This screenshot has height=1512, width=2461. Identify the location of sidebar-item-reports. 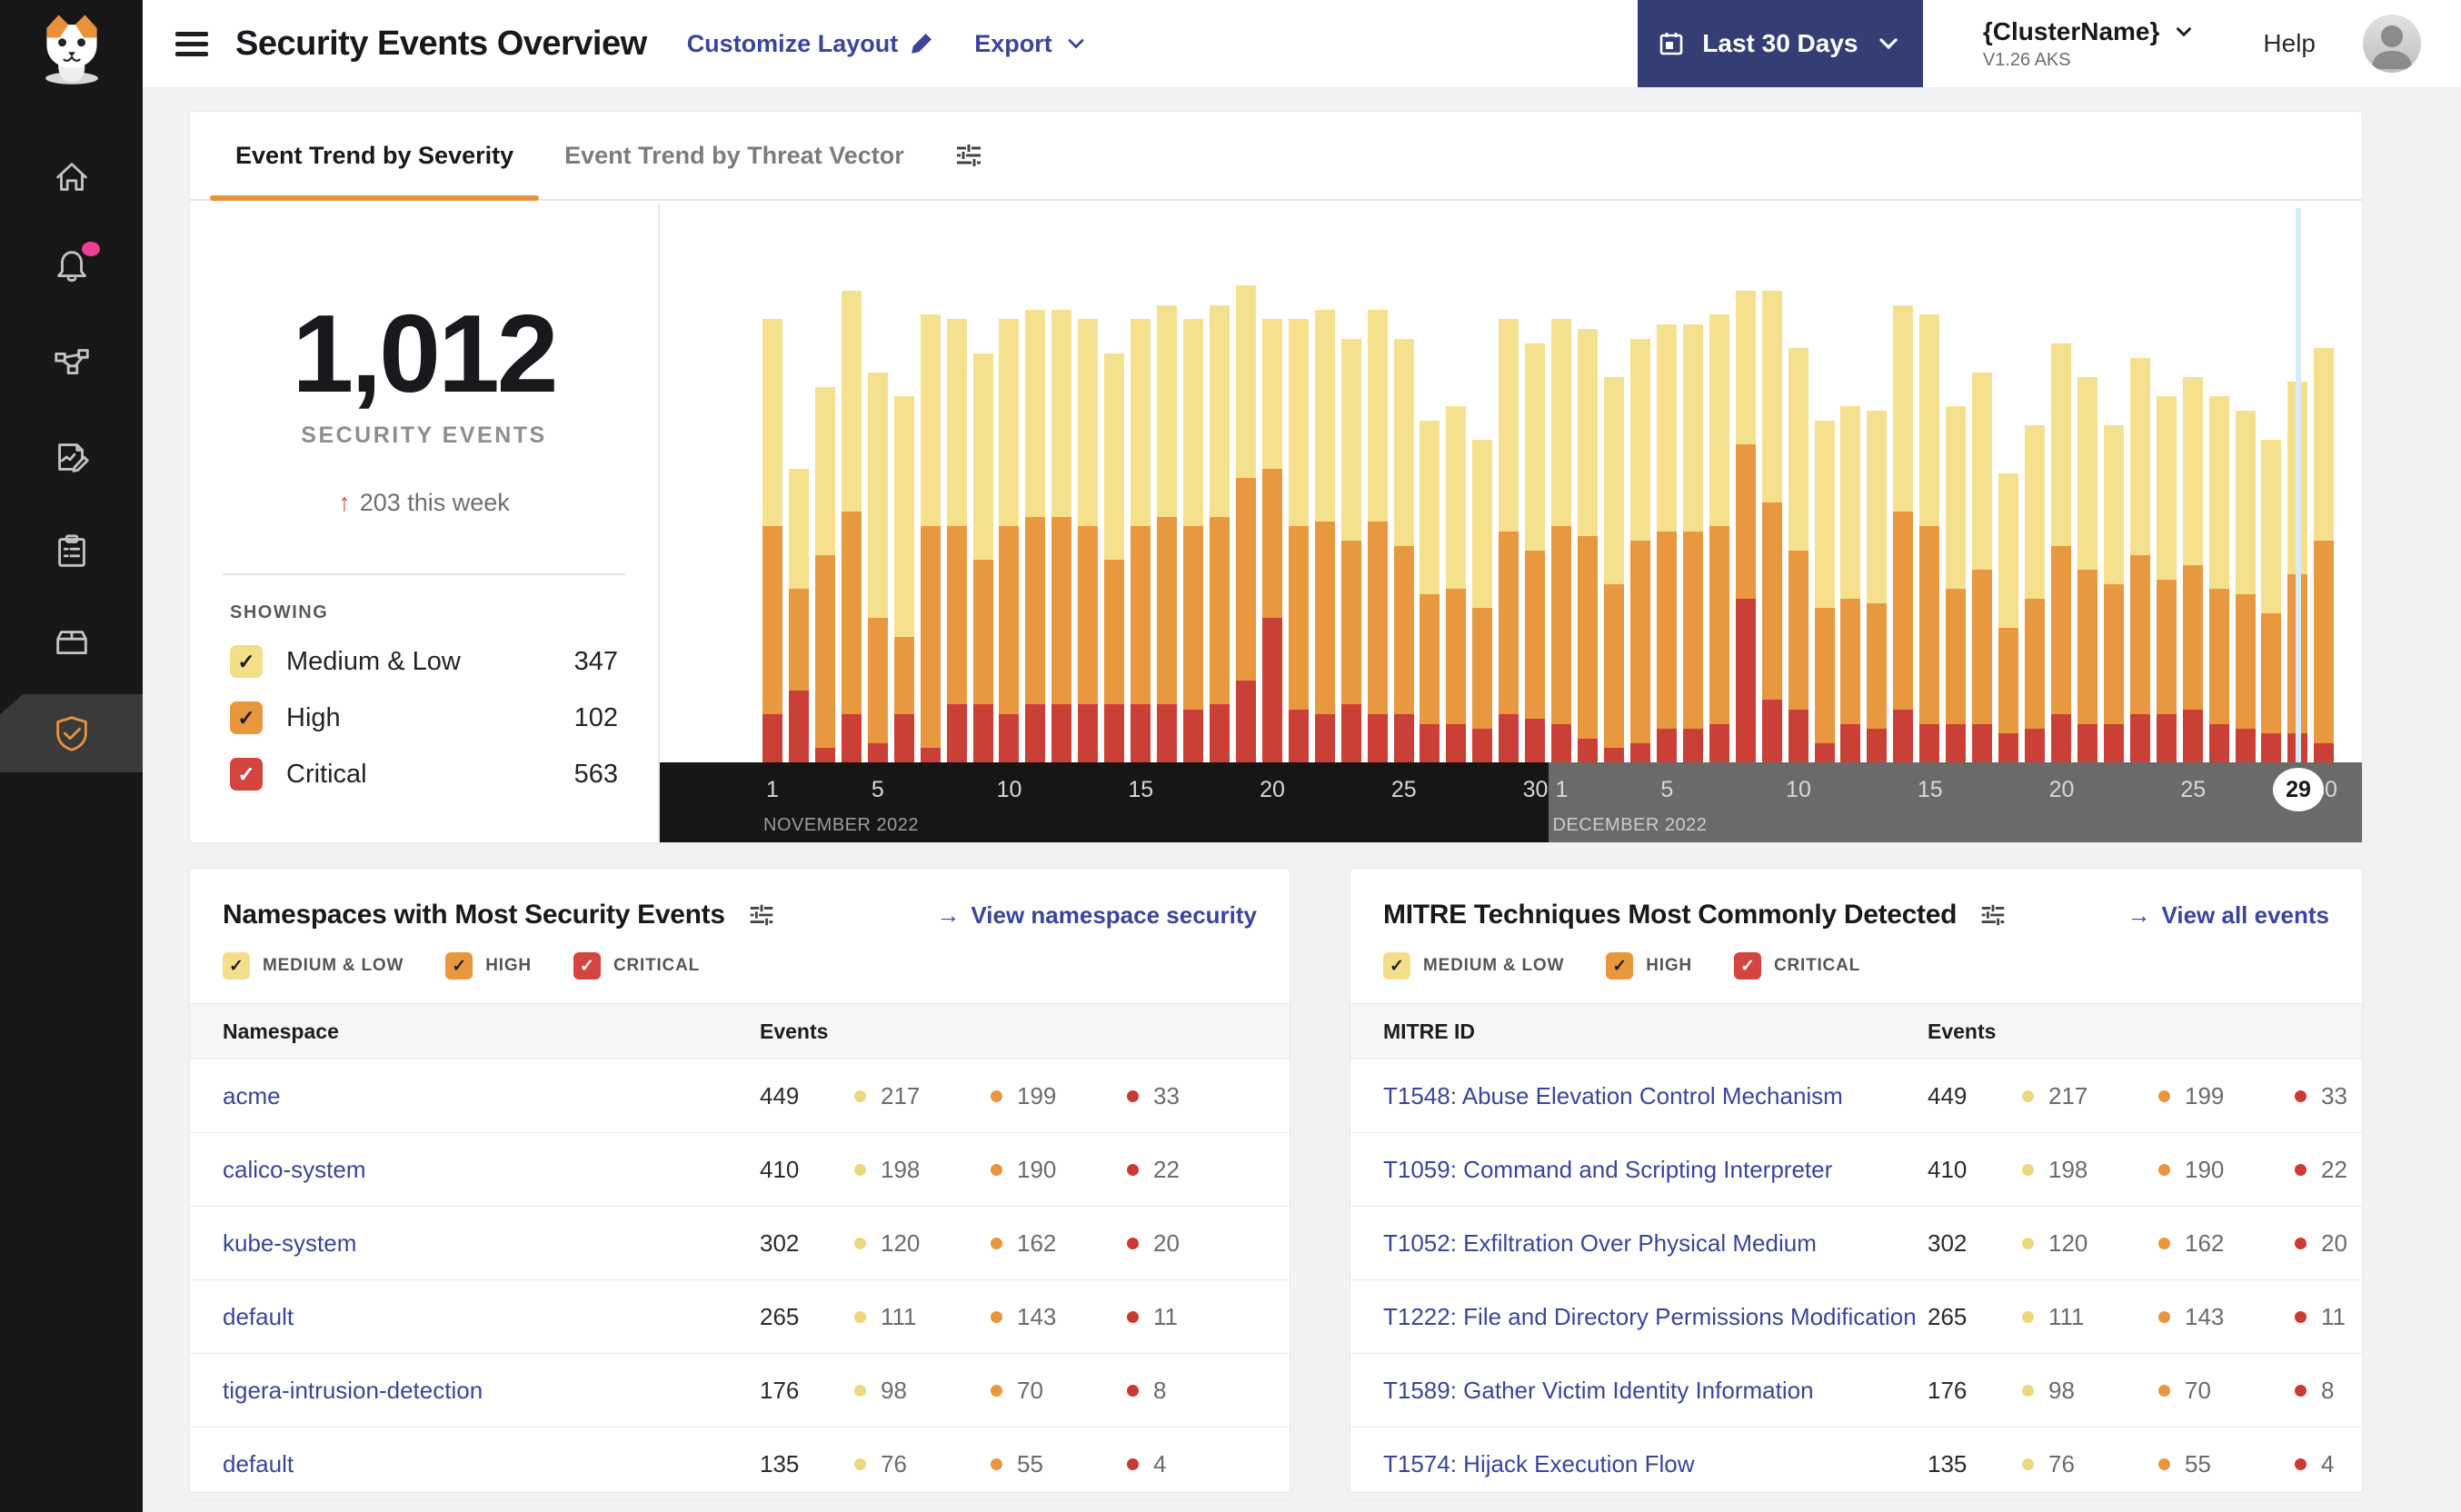
(71, 457).